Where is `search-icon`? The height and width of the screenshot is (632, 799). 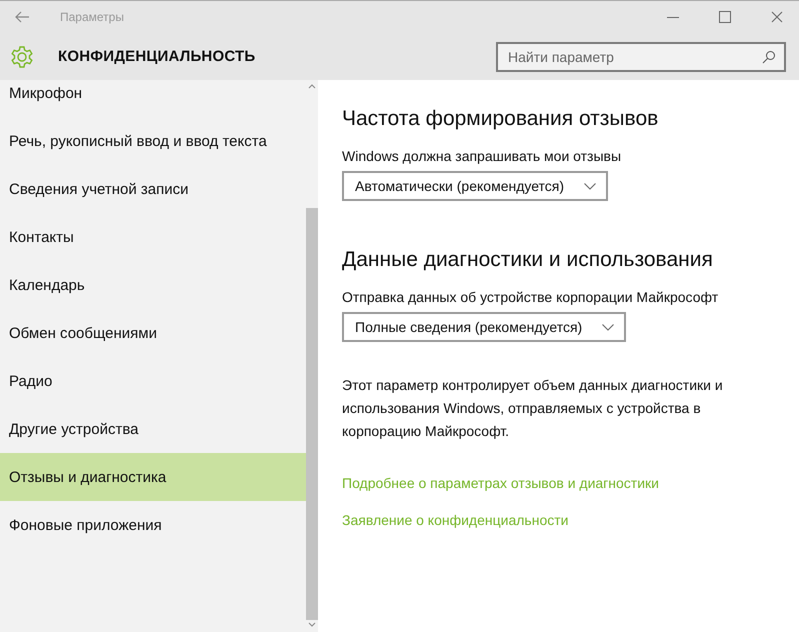
search-icon is located at coordinates (769, 57).